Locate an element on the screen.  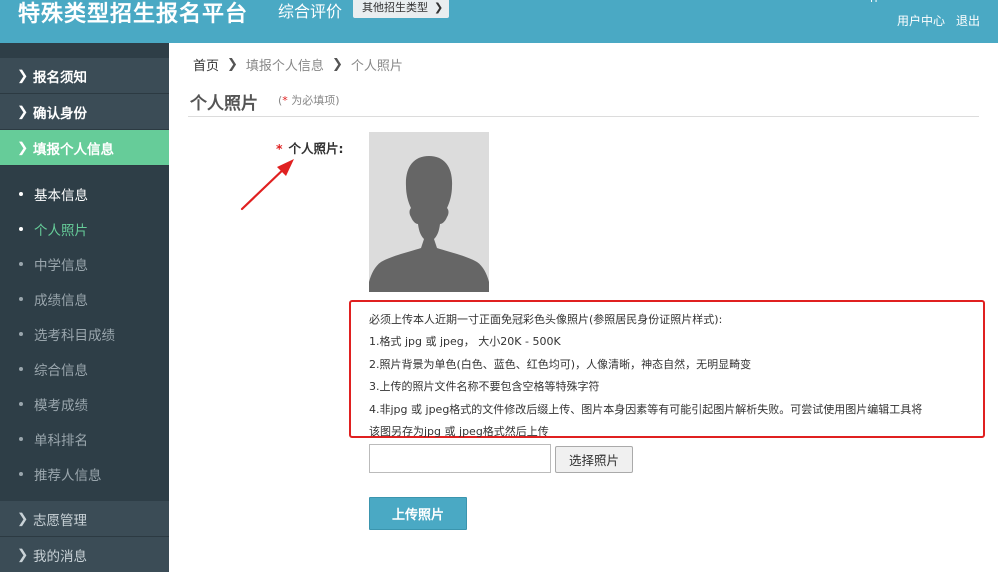
upload-photo-button: 上传照片 is located at coordinates (418, 513).